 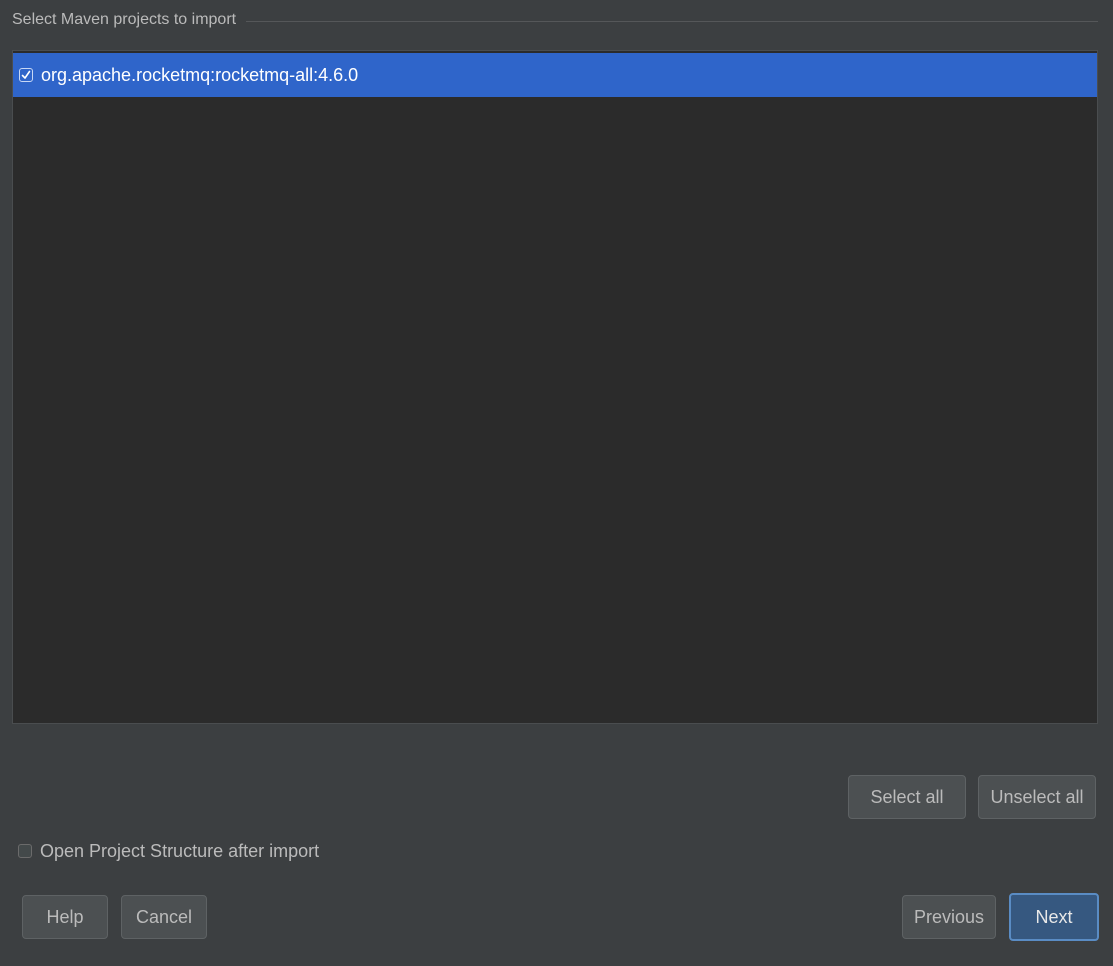 What do you see at coordinates (25, 851) in the screenshot?
I see `open-structure-checkbox` at bounding box center [25, 851].